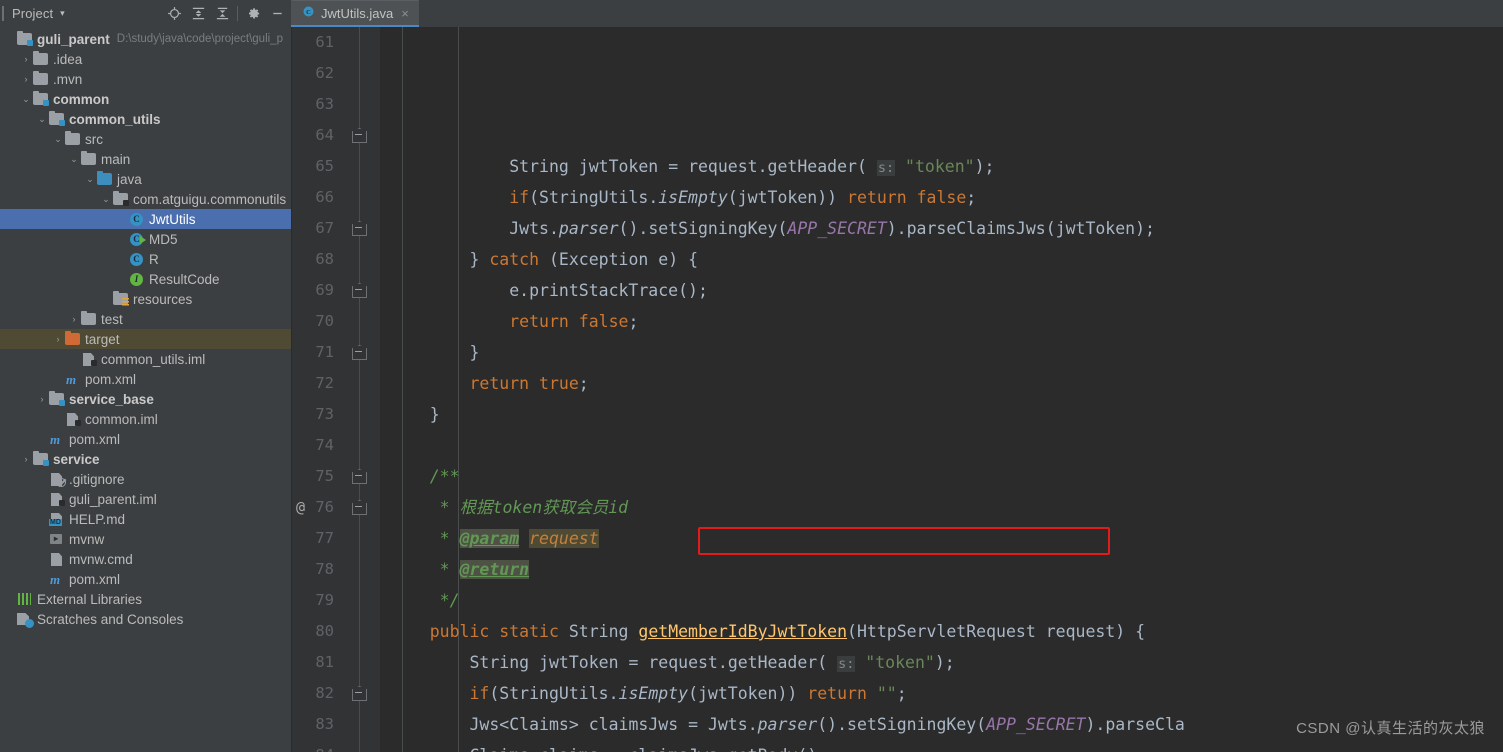 The height and width of the screenshot is (752, 1503). What do you see at coordinates (355, 13) in the screenshot?
I see `editor-tab-jwtutils: C JwtUtils.java ×` at bounding box center [355, 13].